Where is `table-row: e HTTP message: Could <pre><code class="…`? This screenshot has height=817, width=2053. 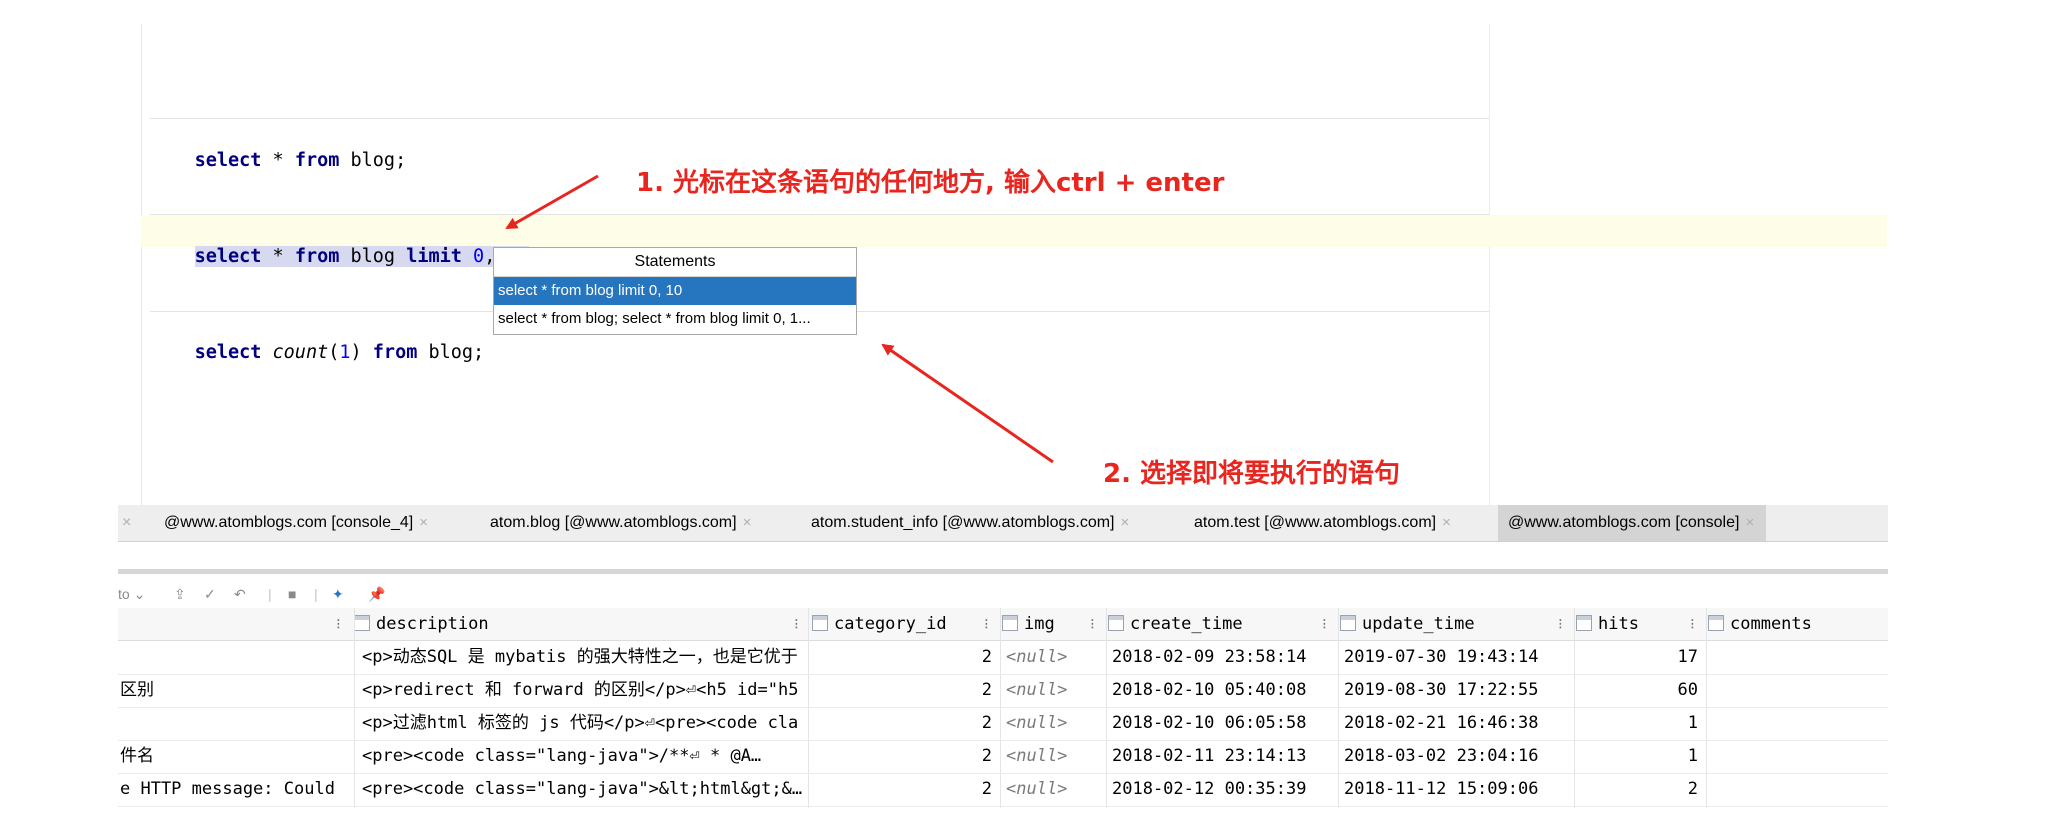
table-row: e HTTP message: Could <pre><code class="… is located at coordinates (1003, 790).